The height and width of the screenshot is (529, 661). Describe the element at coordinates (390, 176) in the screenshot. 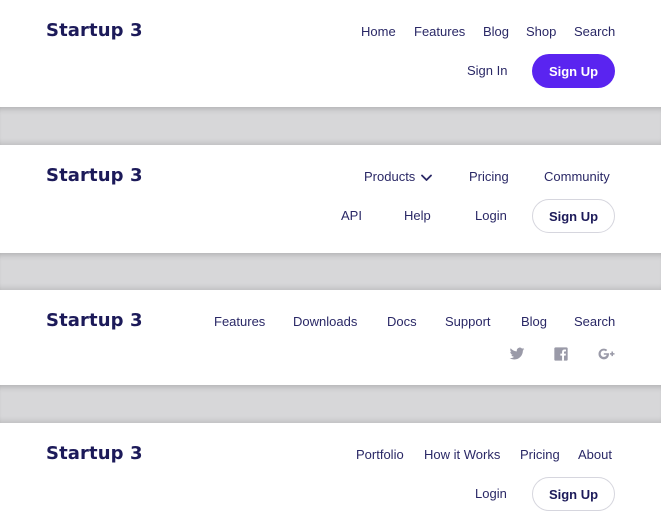

I see `nav-products-label: Products` at that location.